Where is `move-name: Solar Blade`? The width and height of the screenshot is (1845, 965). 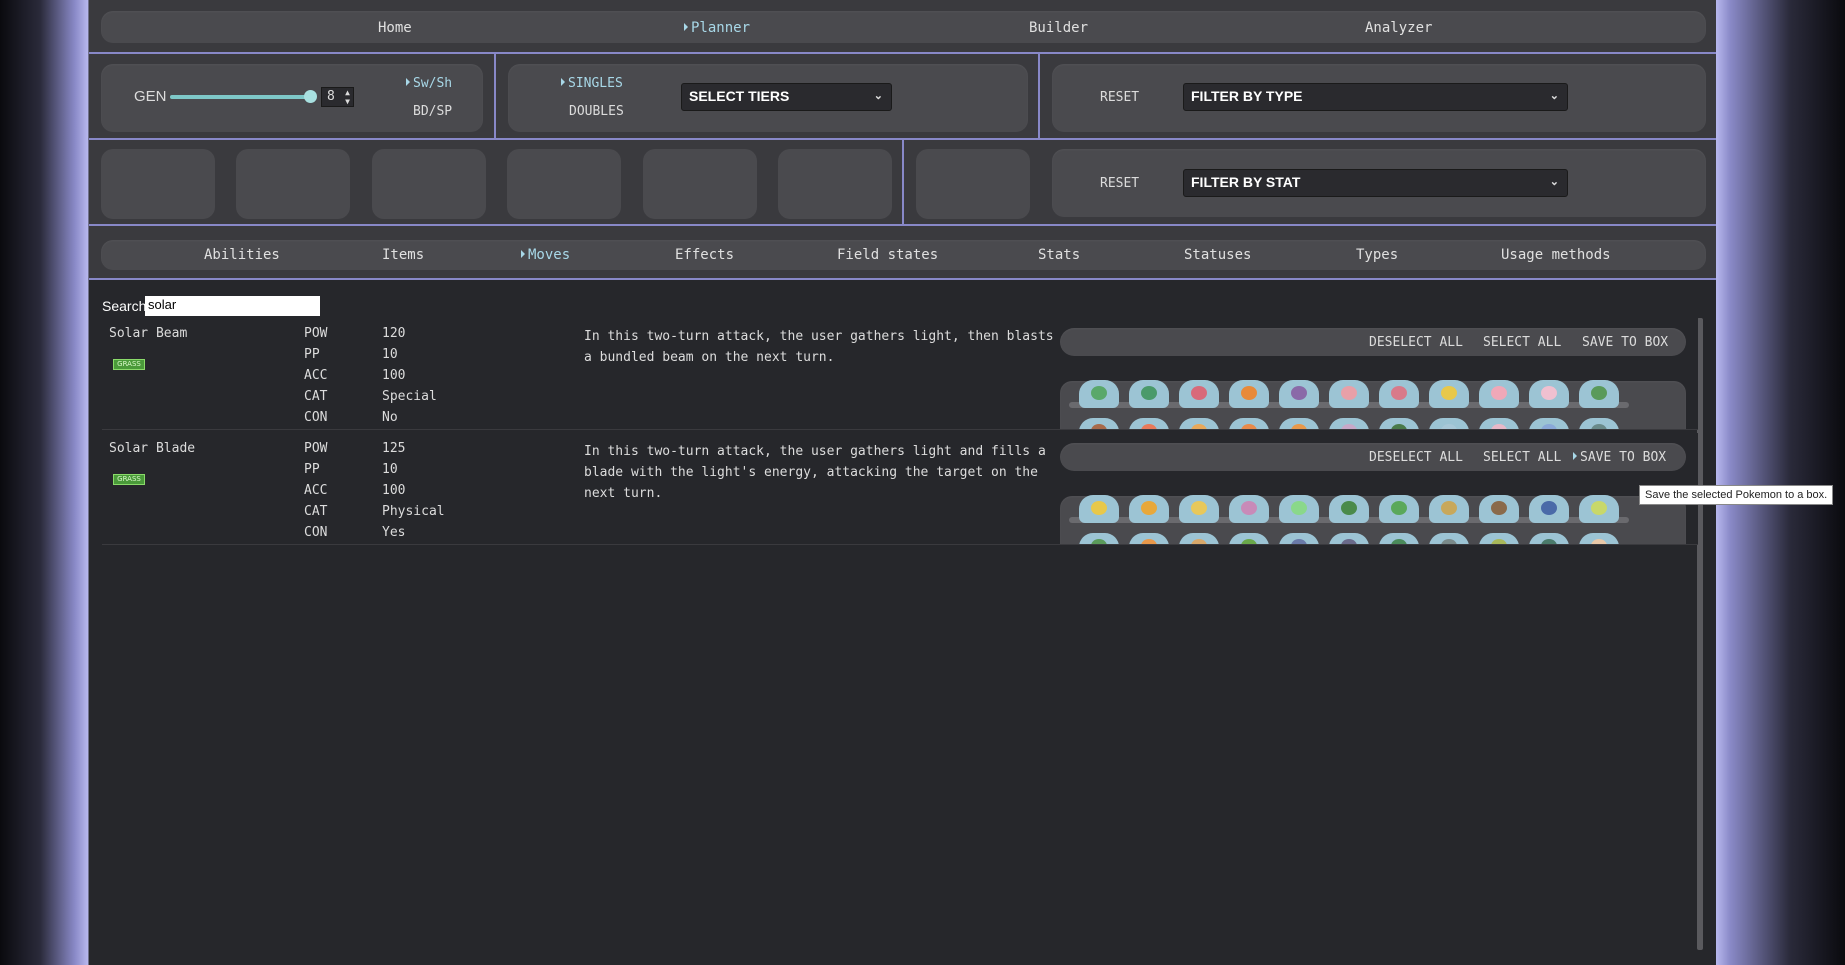
move-name: Solar Blade is located at coordinates (152, 448).